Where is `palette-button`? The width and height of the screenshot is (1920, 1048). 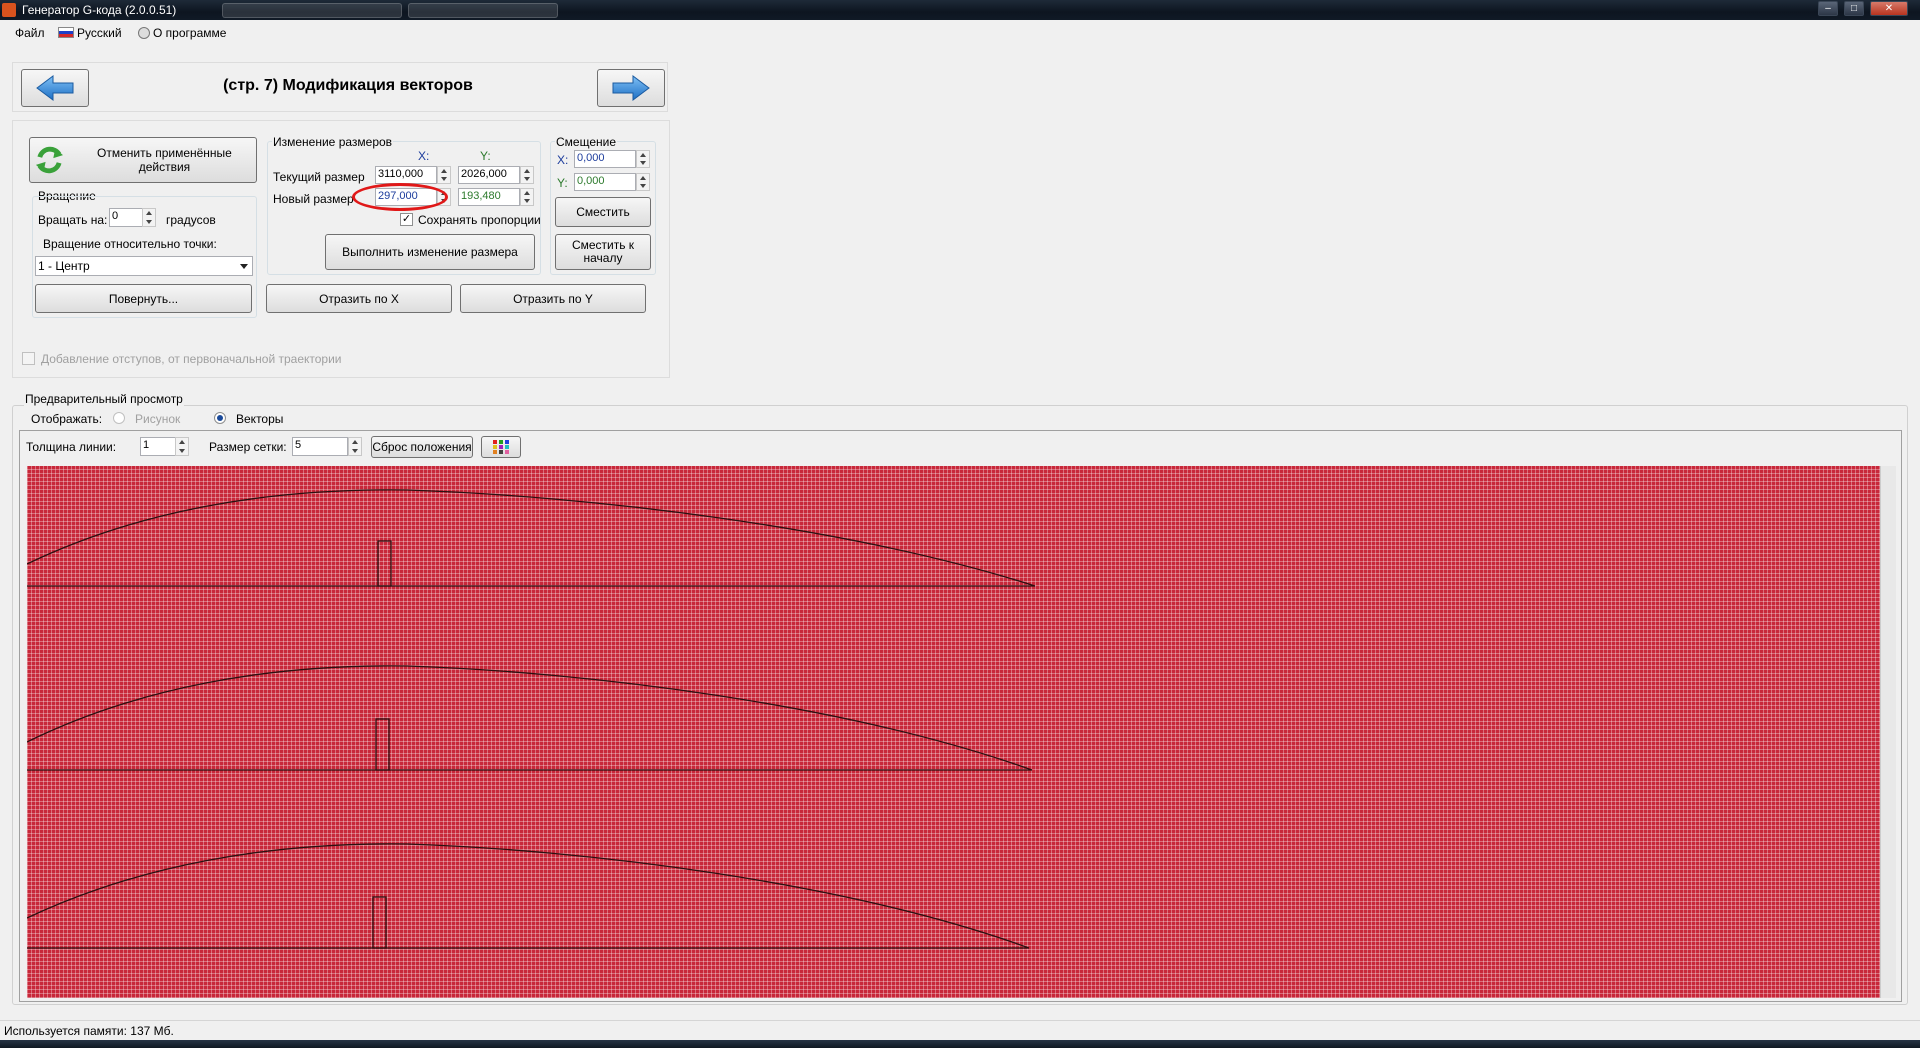 palette-button is located at coordinates (501, 447).